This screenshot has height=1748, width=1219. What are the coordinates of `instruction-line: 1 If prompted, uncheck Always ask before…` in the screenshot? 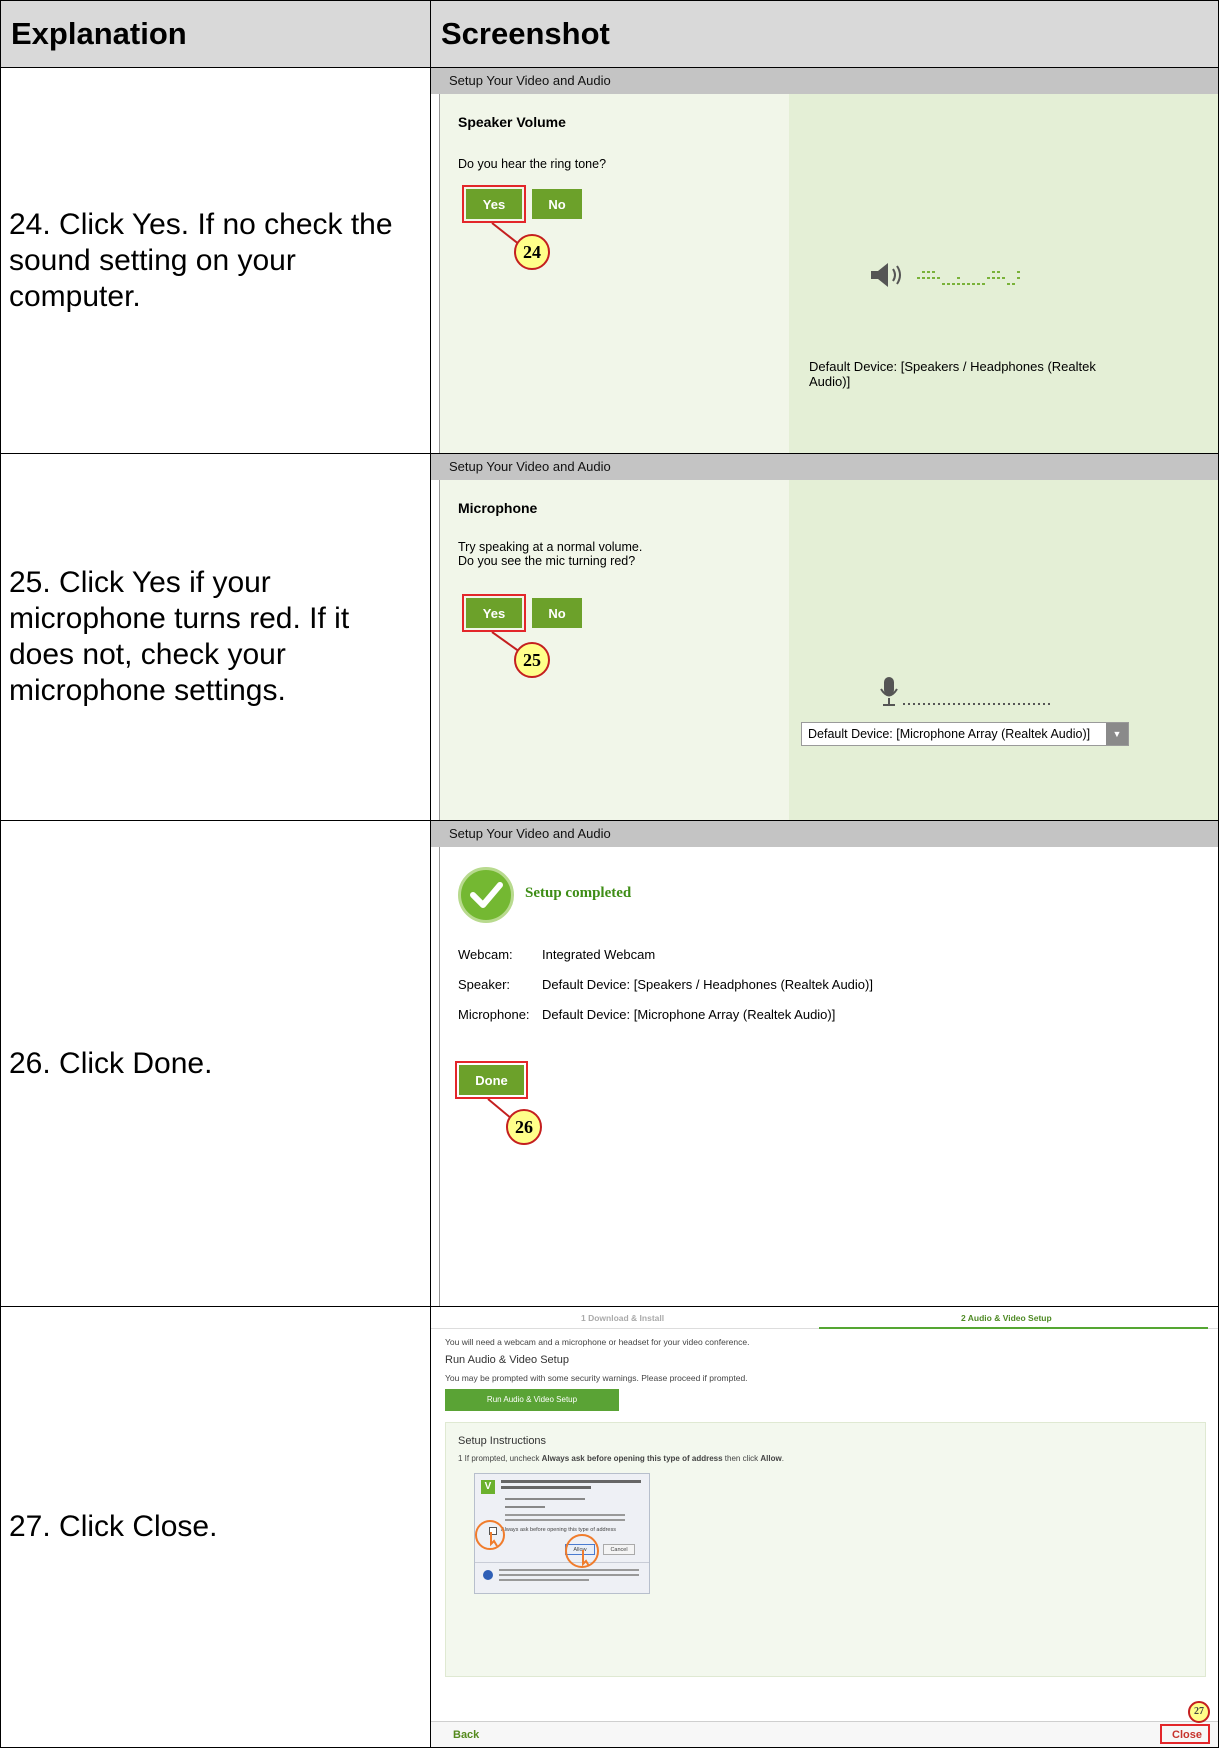 It's located at (621, 1458).